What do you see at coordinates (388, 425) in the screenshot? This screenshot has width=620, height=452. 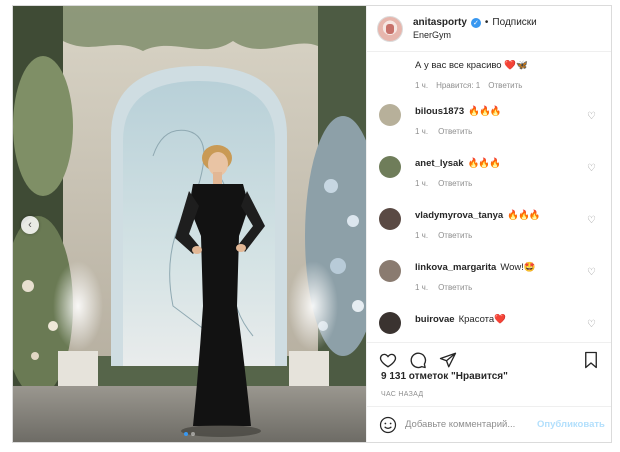 I see `emoji-smiley-icon` at bounding box center [388, 425].